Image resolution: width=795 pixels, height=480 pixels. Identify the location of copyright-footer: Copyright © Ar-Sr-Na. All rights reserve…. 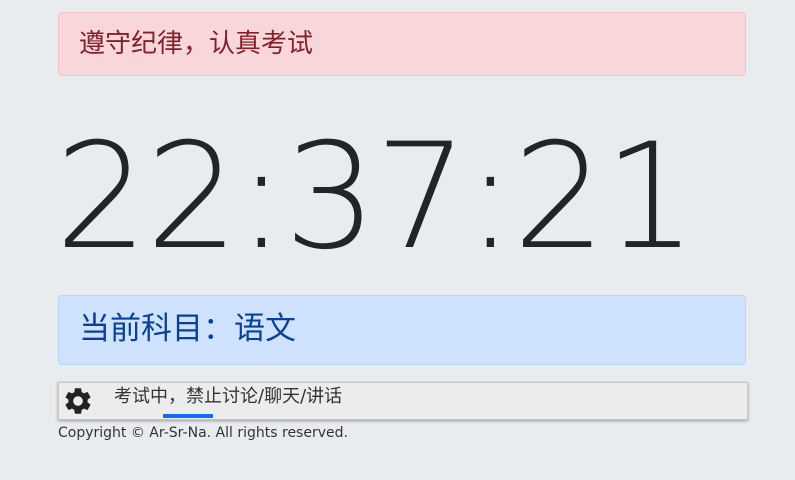
(203, 433).